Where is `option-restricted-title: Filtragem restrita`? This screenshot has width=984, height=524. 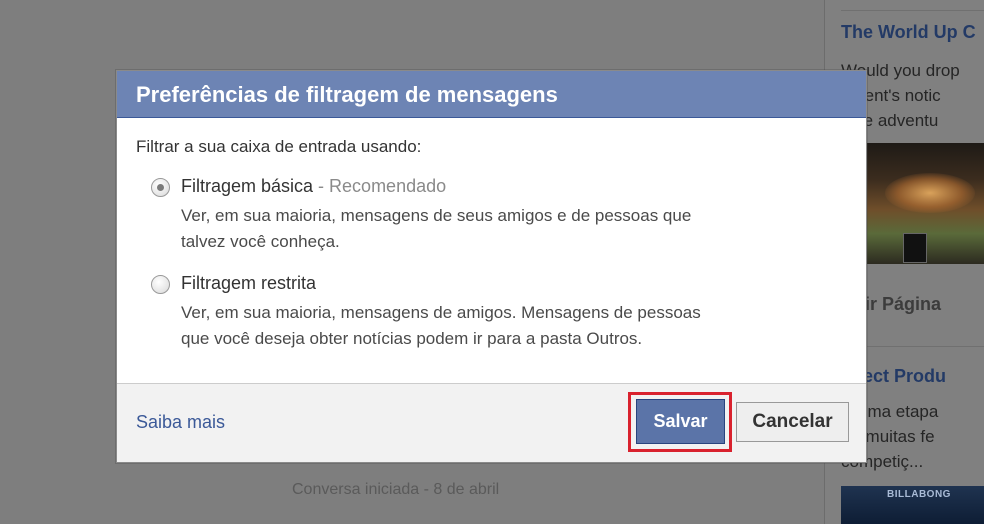
option-restricted-title: Filtragem restrita is located at coordinates (248, 283).